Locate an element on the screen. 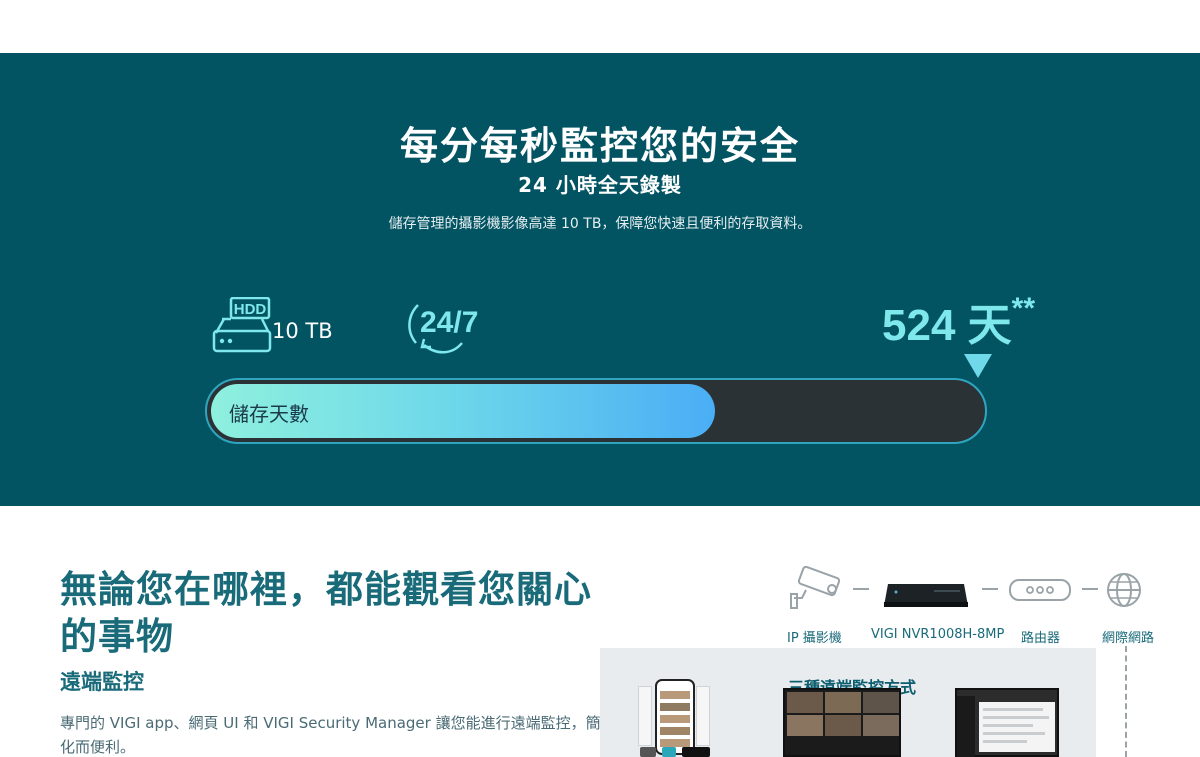 The width and height of the screenshot is (1200, 757). storage-days-footnote: ** is located at coordinates (1023, 308).